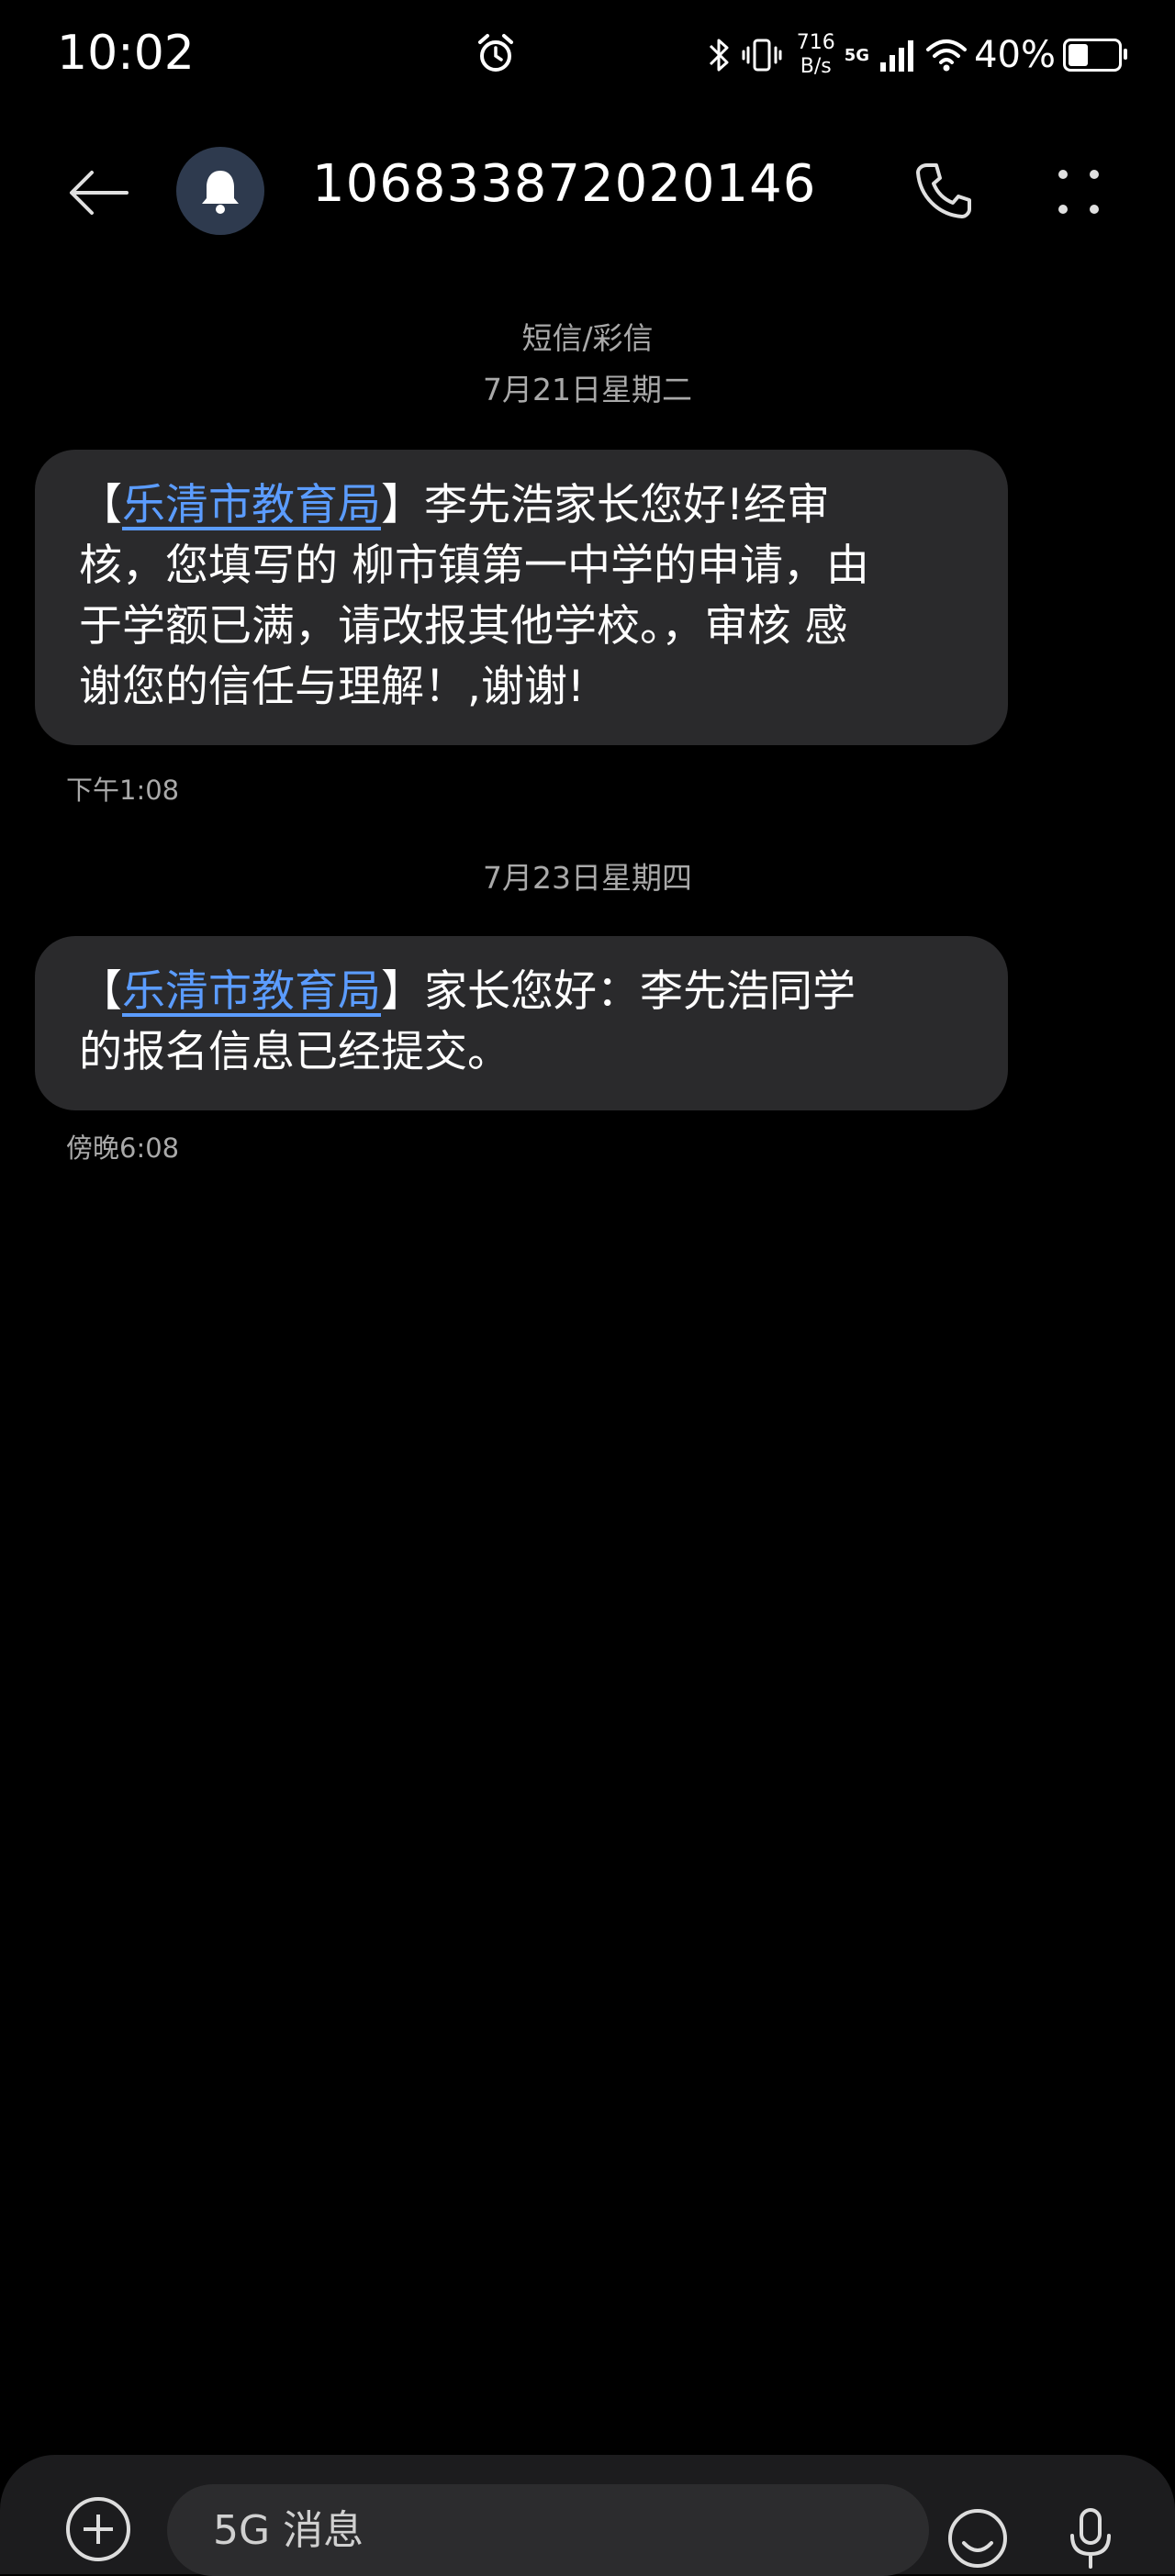  I want to click on bell-icon, so click(220, 192).